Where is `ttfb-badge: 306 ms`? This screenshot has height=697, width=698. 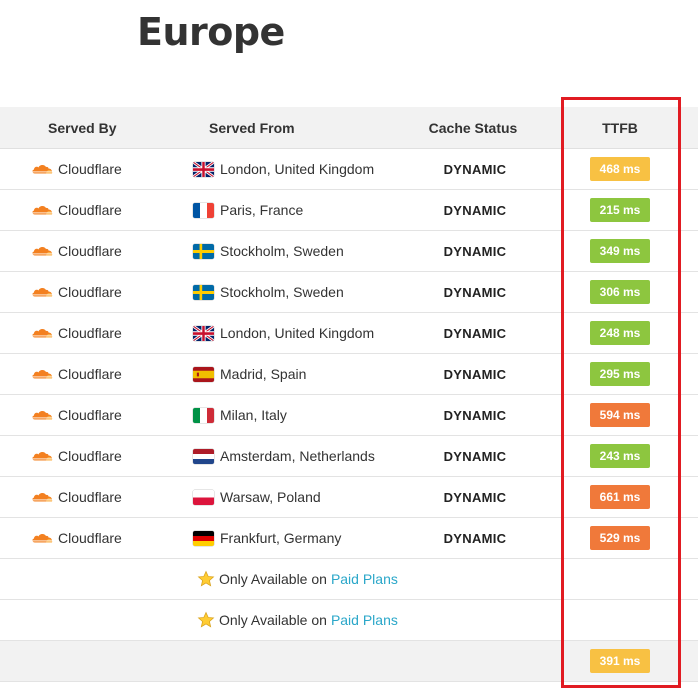 ttfb-badge: 306 ms is located at coordinates (620, 292).